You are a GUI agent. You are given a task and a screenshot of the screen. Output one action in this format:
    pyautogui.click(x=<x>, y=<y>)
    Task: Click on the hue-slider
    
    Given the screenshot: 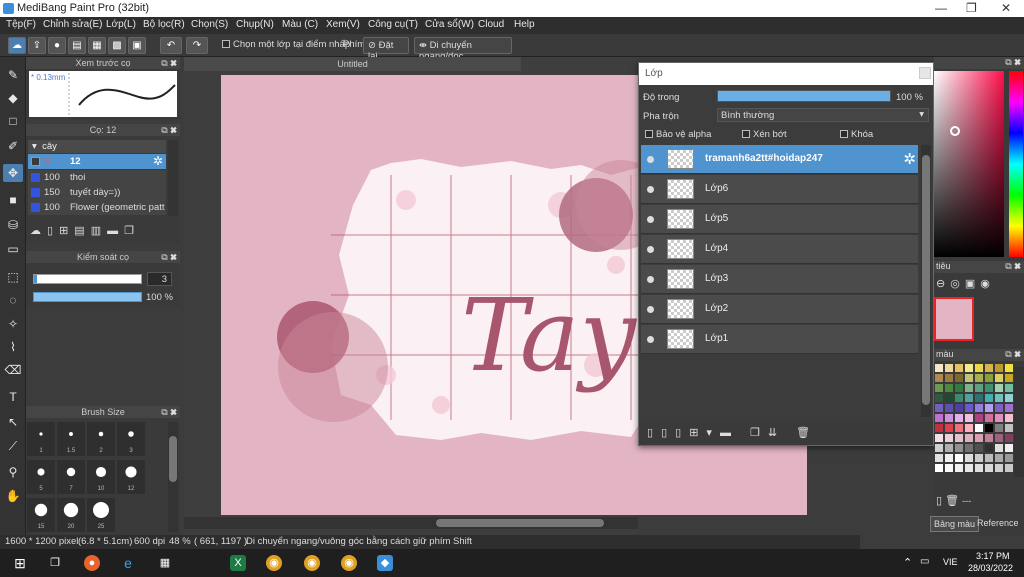 What is the action you would take?
    pyautogui.click(x=1016, y=164)
    